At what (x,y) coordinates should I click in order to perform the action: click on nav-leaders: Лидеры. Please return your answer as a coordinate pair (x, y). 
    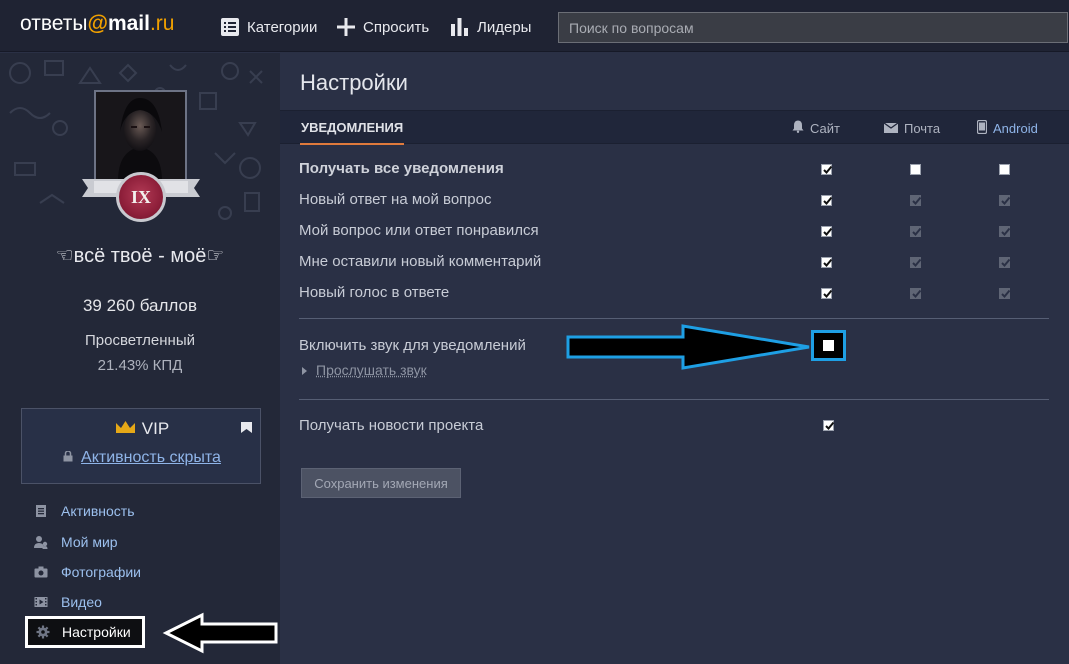
    Looking at the image, I should click on (490, 27).